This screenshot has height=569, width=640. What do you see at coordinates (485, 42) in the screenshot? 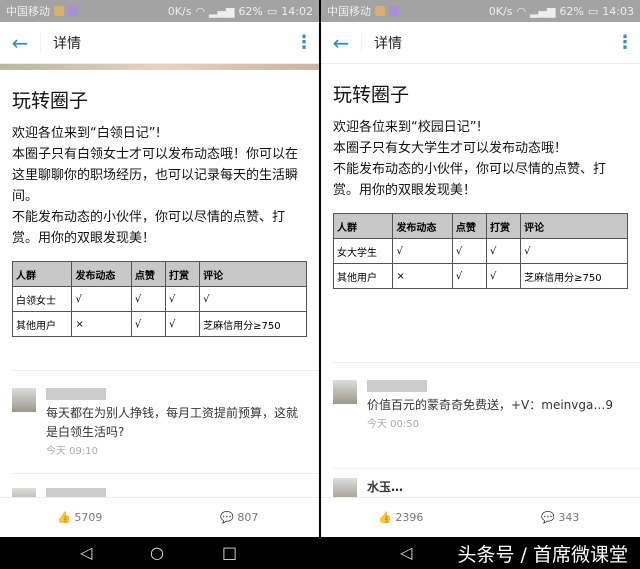
I see `page-title: 详情` at bounding box center [485, 42].